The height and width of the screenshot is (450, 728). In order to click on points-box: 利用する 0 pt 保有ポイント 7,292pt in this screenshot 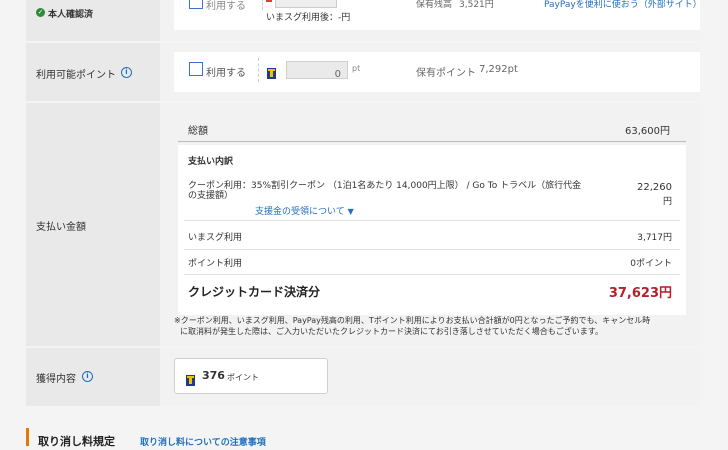, I will do `click(437, 72)`.